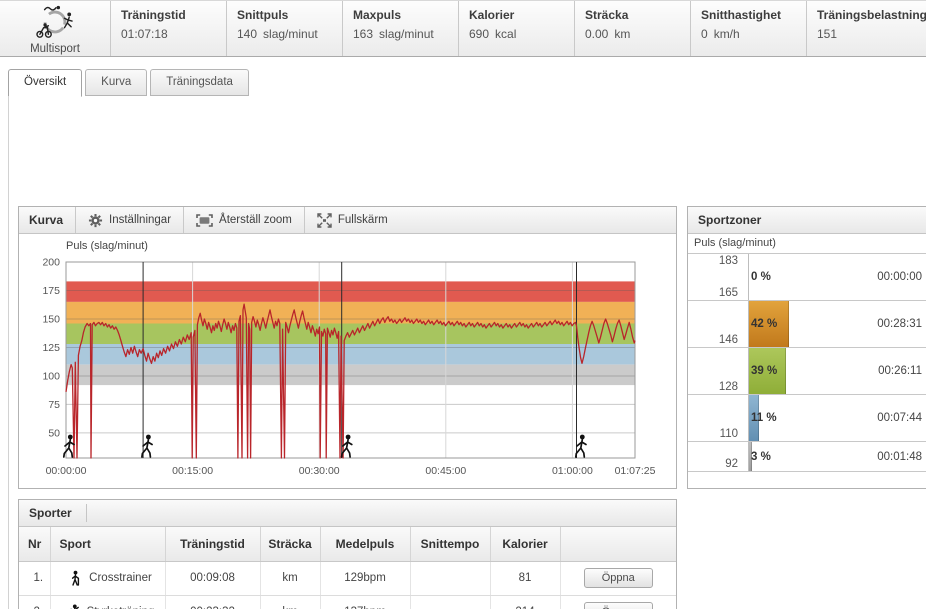 The image size is (926, 609). I want to click on y-axis-tick: 175, so click(51, 291).